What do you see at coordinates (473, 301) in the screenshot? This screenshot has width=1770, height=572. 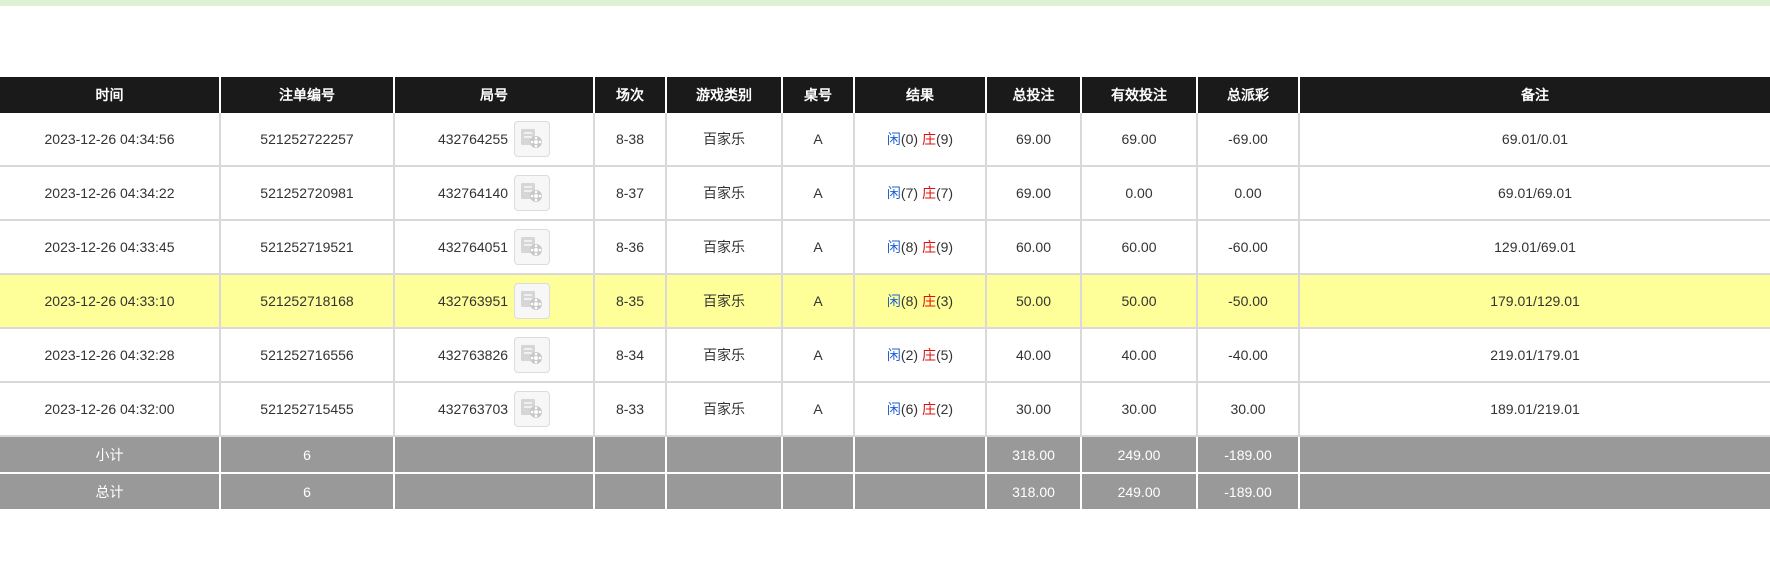 I see `round-number: 432763951` at bounding box center [473, 301].